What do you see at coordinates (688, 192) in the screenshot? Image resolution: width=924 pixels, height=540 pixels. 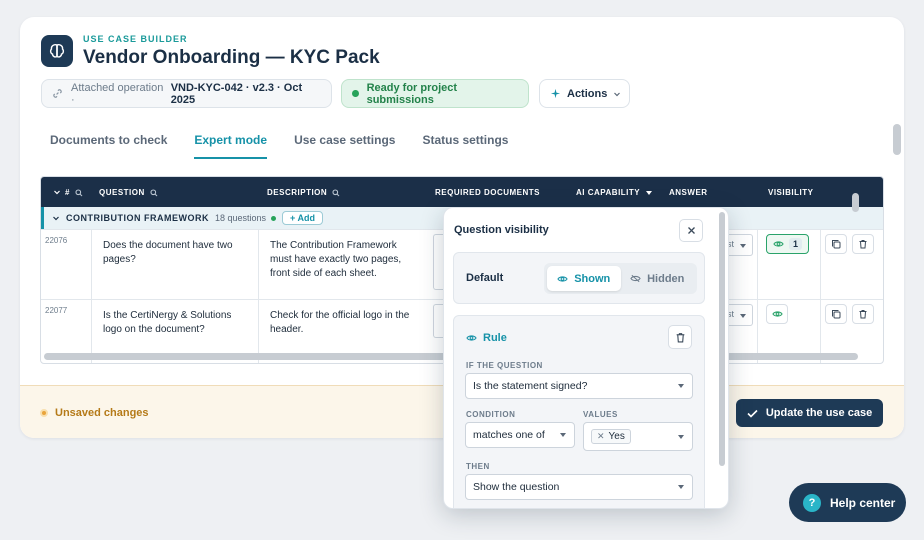 I see `column-header-answer: ANSWER` at bounding box center [688, 192].